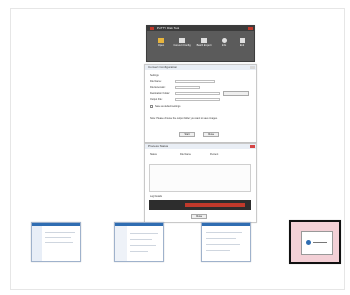 The width and height of the screenshot is (350, 295). What do you see at coordinates (156, 99) in the screenshot?
I see `output-label: Output File:` at bounding box center [156, 99].